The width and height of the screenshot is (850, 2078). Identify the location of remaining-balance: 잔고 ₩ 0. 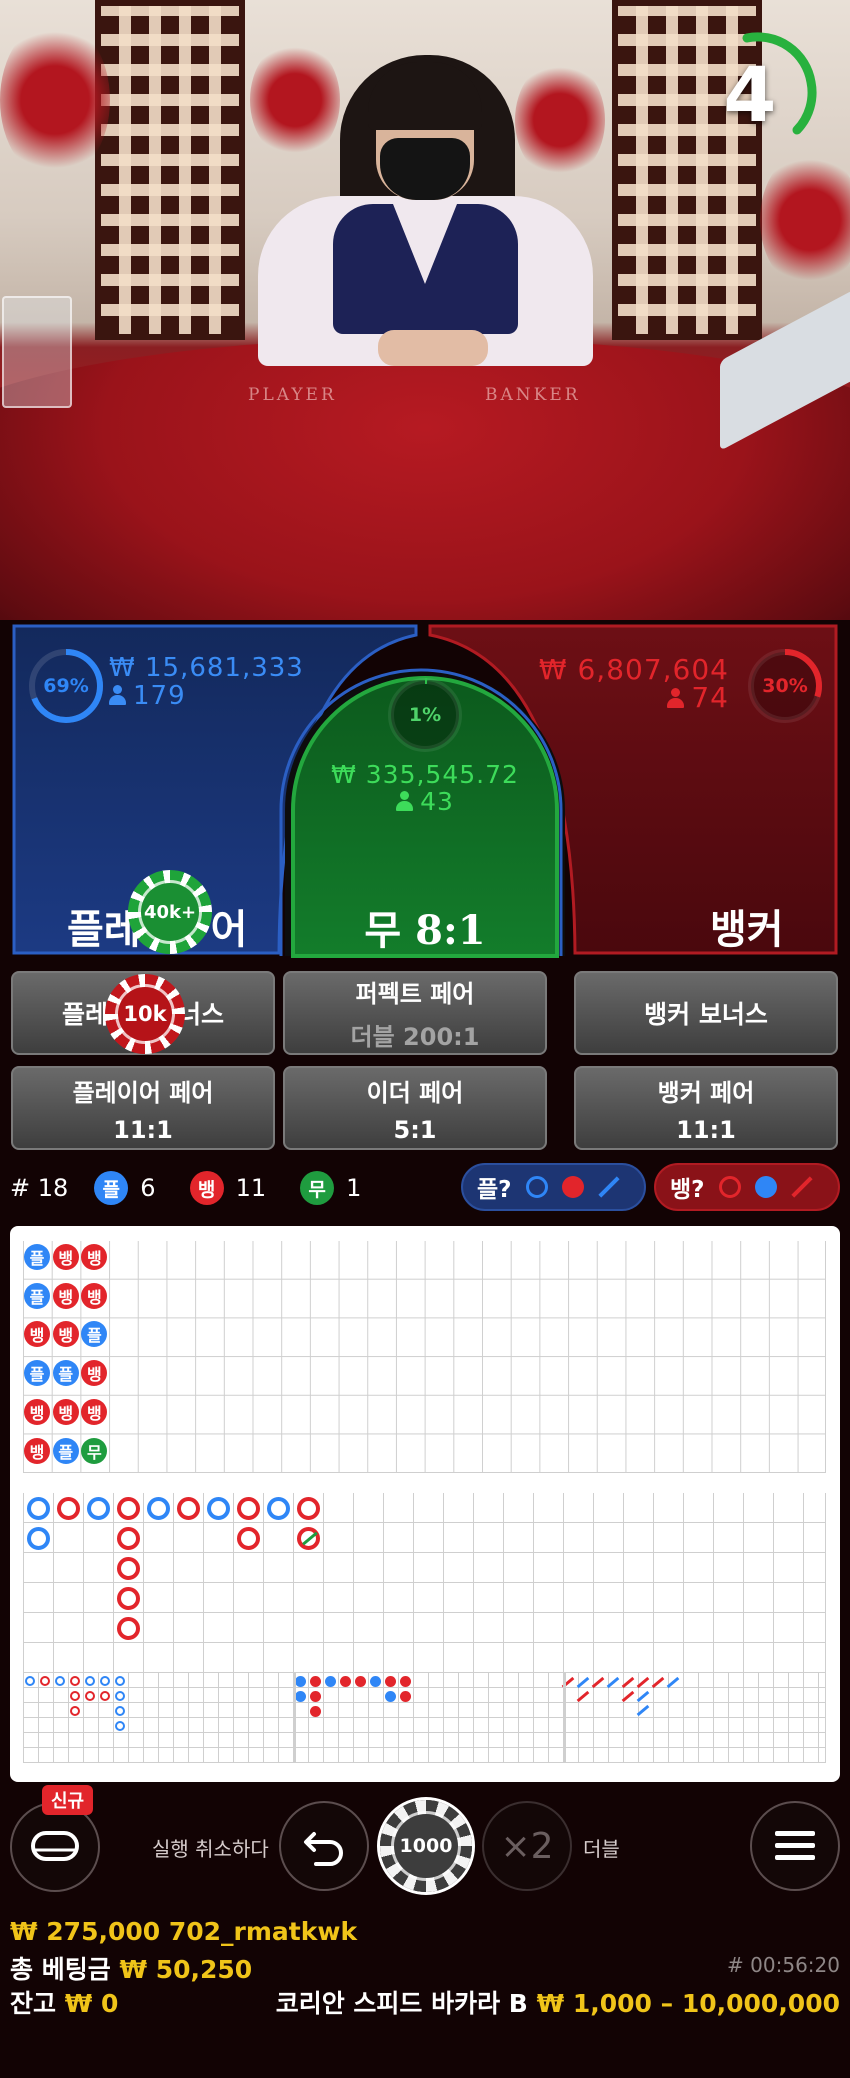
(64, 2003).